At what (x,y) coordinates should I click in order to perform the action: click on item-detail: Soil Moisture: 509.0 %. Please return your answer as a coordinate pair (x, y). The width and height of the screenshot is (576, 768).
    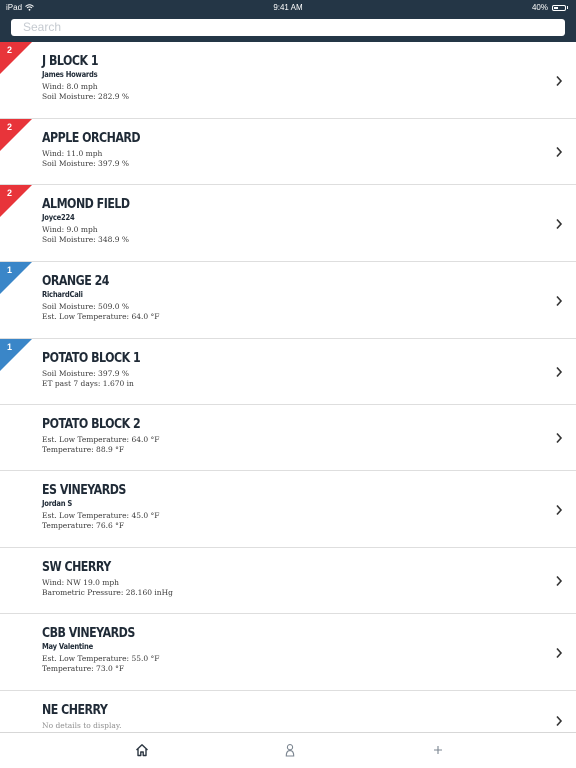
    Looking at the image, I should click on (86, 306).